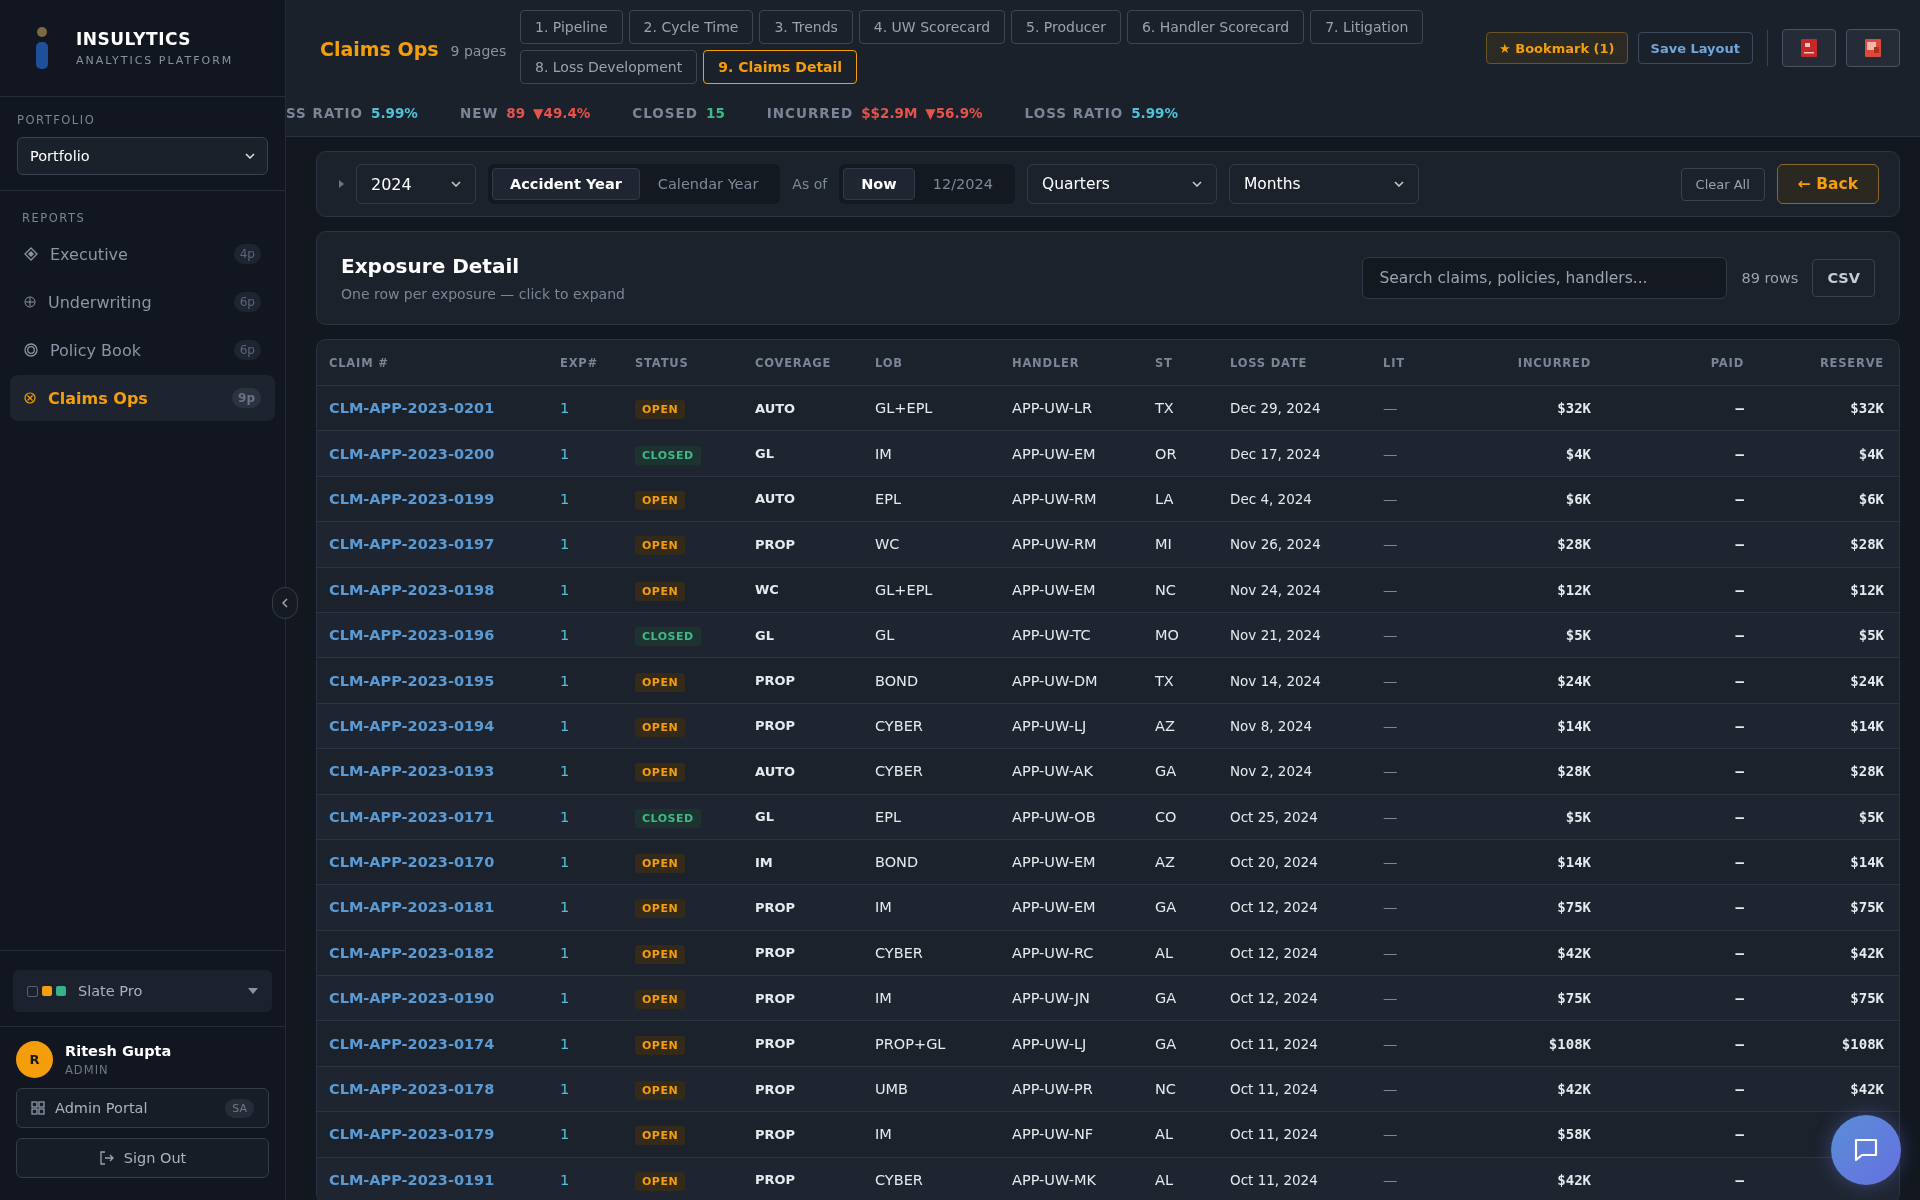 The height and width of the screenshot is (1200, 1920). I want to click on page-tab: 2. Cycle Time, so click(691, 27).